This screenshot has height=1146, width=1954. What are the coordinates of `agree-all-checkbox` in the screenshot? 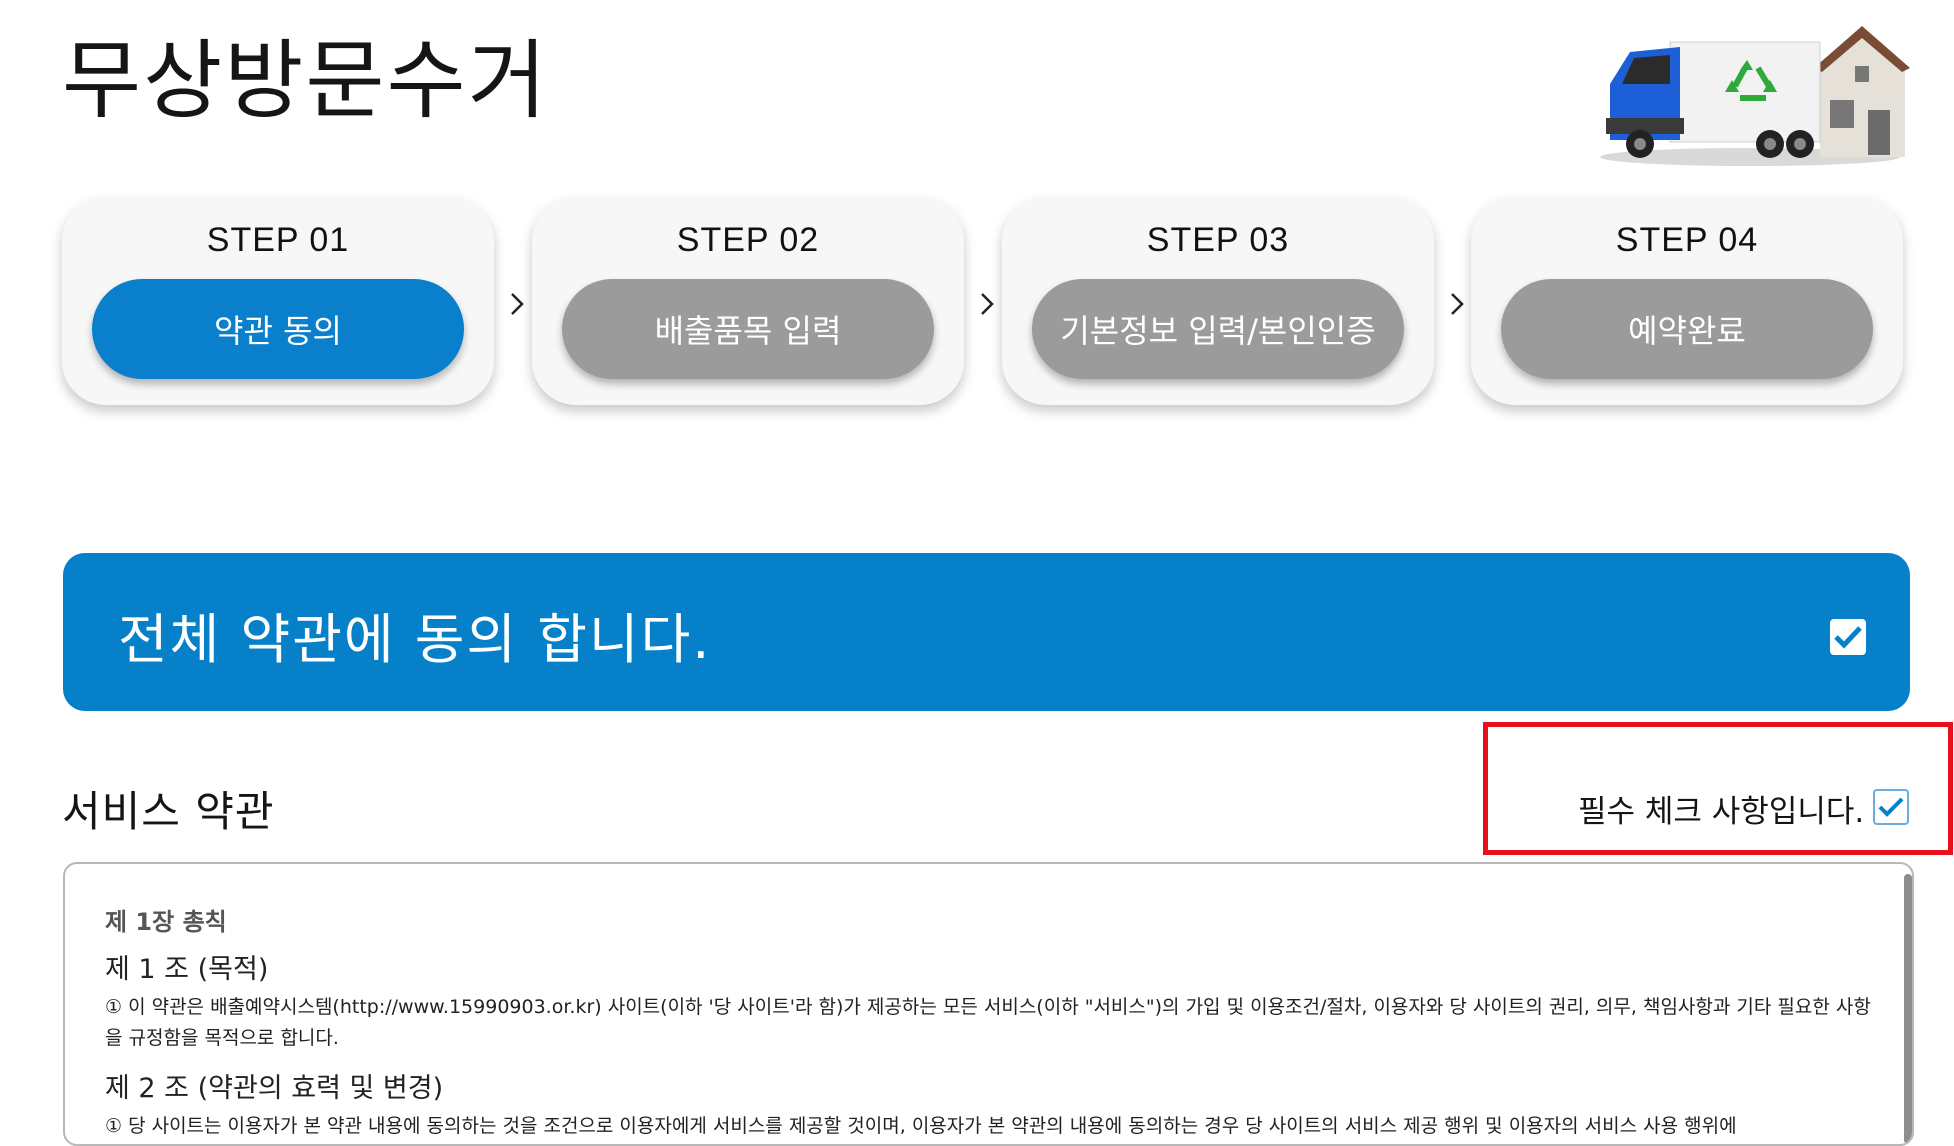 It's located at (1848, 637).